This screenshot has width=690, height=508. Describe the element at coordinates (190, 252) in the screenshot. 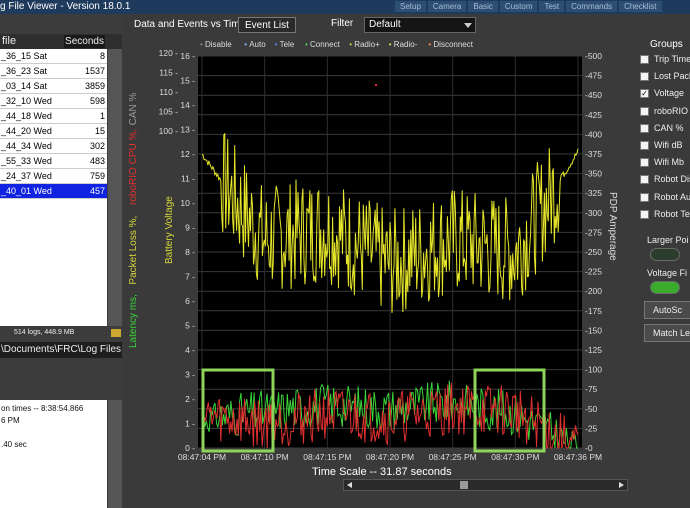

I see `left-tick-label: 8 -` at that location.